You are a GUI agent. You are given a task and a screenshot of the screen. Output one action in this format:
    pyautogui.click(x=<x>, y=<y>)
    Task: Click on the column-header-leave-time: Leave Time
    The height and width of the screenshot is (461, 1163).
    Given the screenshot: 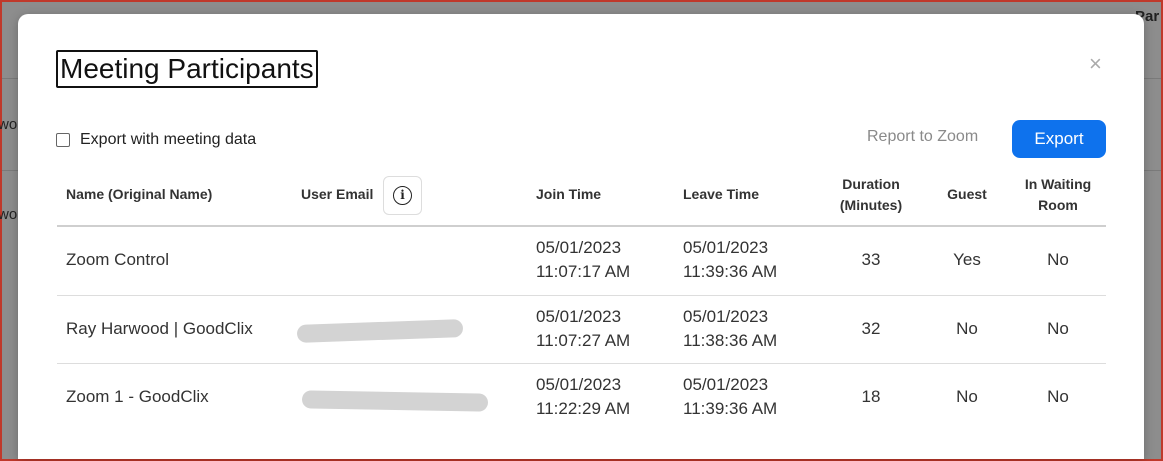 What is the action you would take?
    pyautogui.click(x=721, y=194)
    